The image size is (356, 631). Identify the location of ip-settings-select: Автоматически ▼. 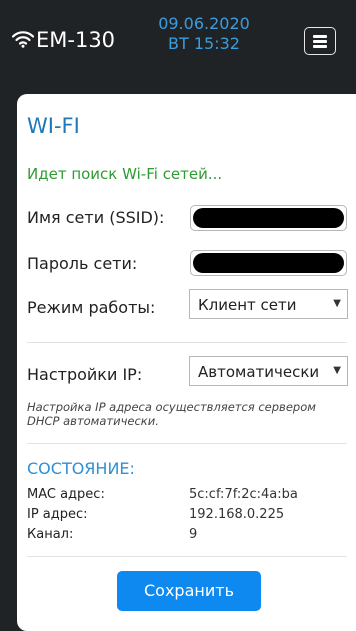
(268, 371).